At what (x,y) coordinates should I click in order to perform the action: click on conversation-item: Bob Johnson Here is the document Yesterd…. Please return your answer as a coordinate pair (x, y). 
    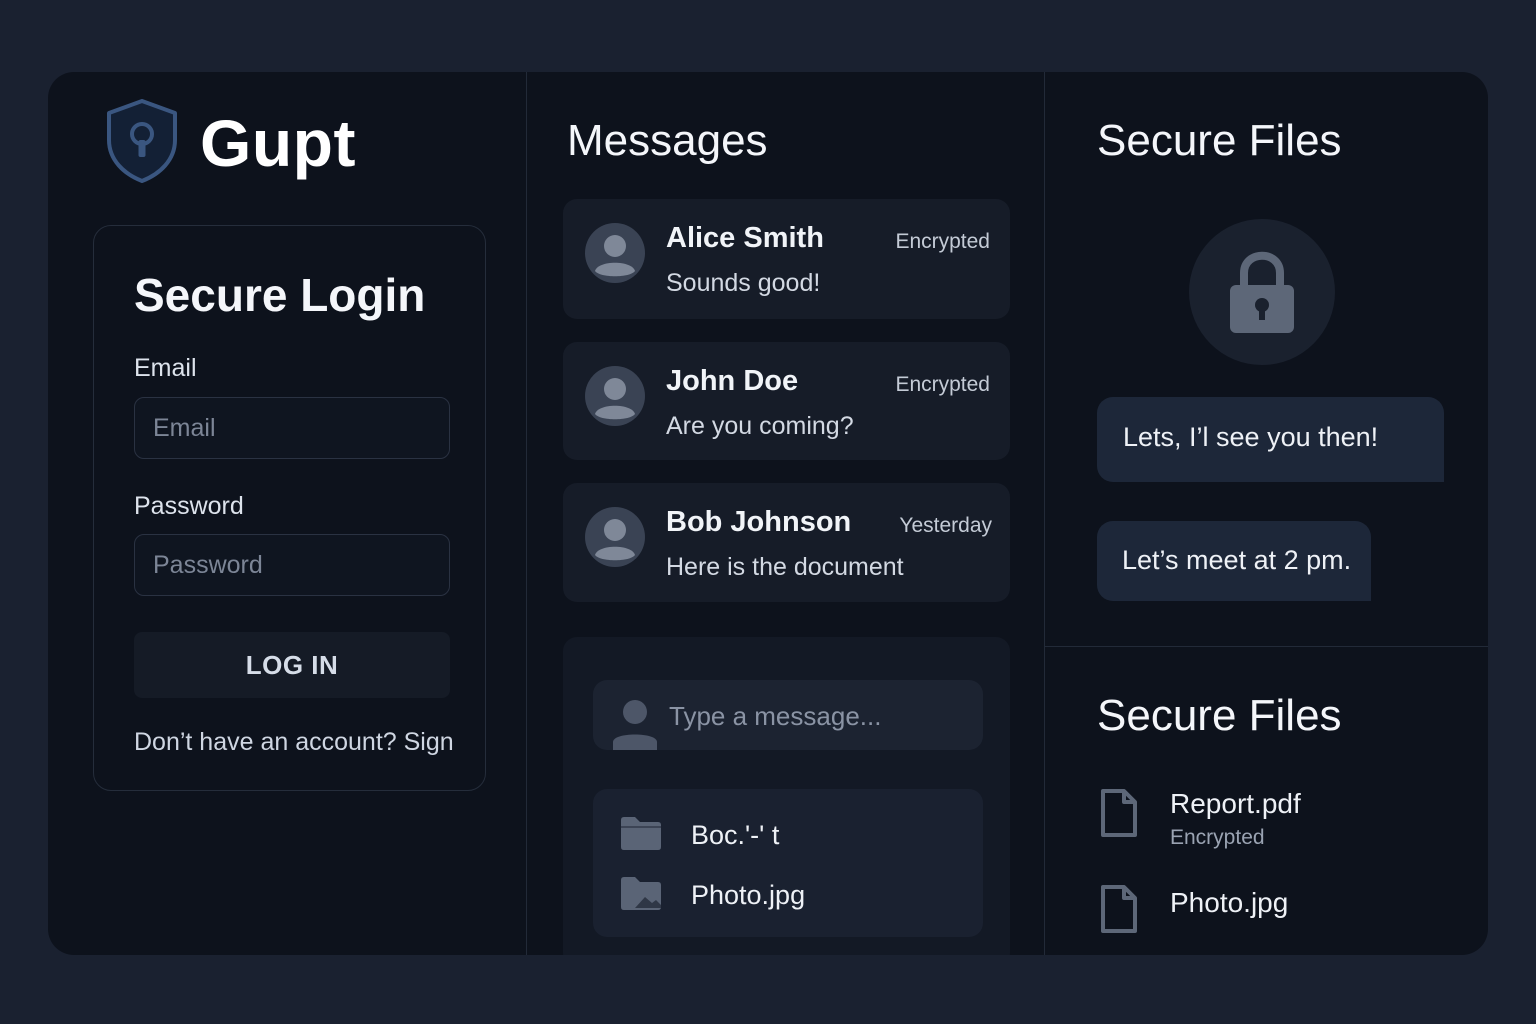
    Looking at the image, I should click on (786, 542).